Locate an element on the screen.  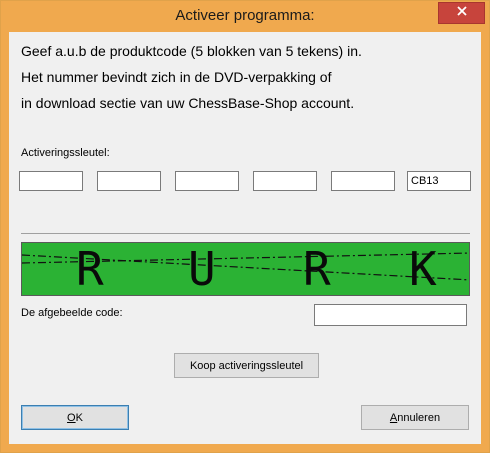
captcha-char: K is located at coordinates (423, 269).